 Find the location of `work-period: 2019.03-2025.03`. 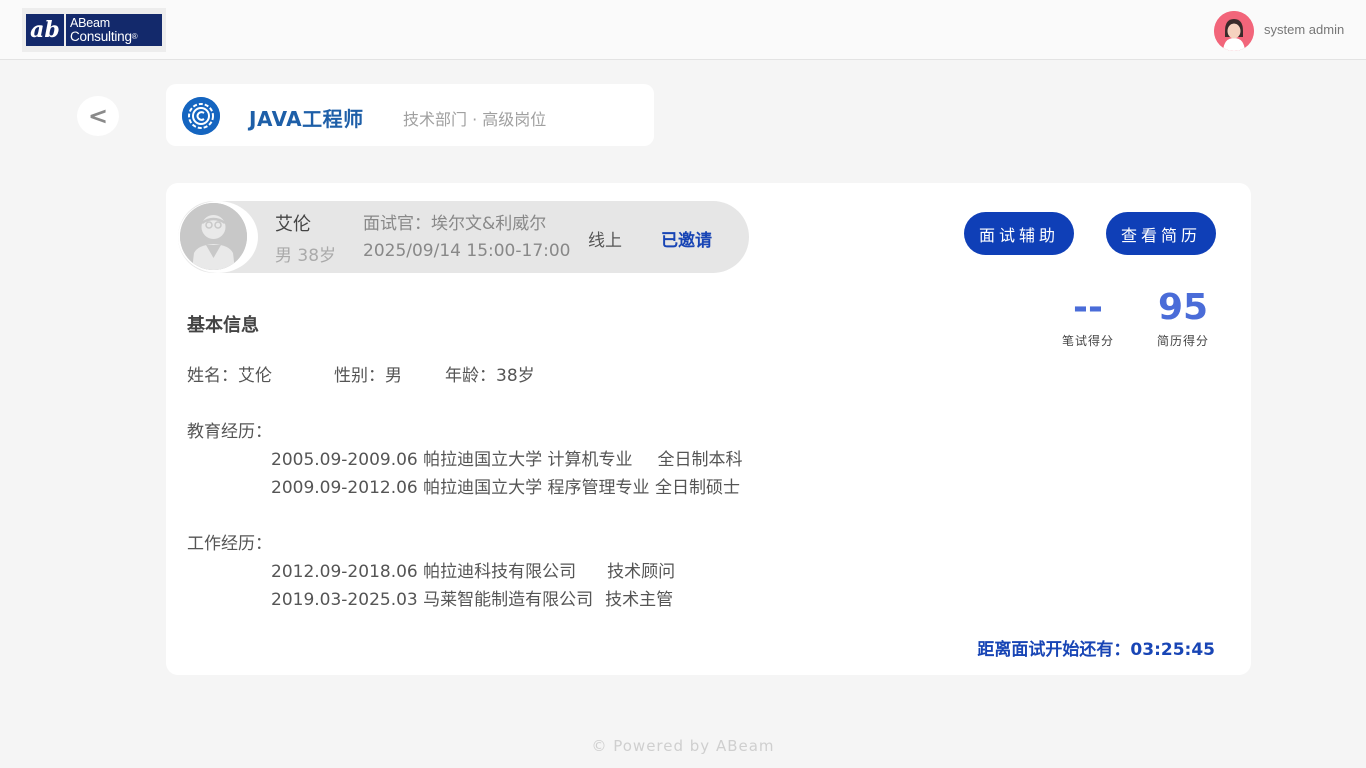

work-period: 2019.03-2025.03 is located at coordinates (344, 600).